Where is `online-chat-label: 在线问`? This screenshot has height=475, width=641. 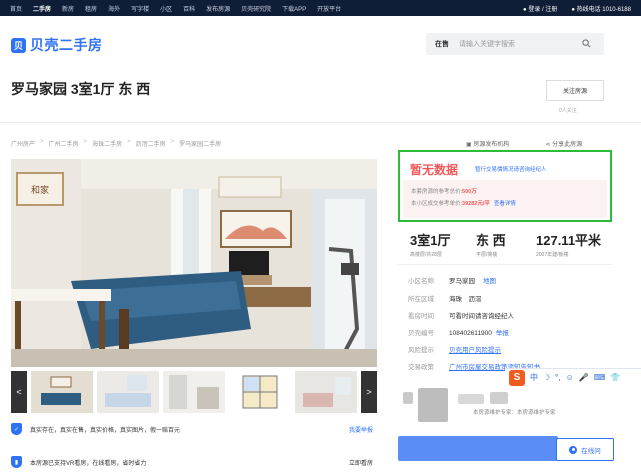
online-chat-label: 在线问 is located at coordinates (591, 450).